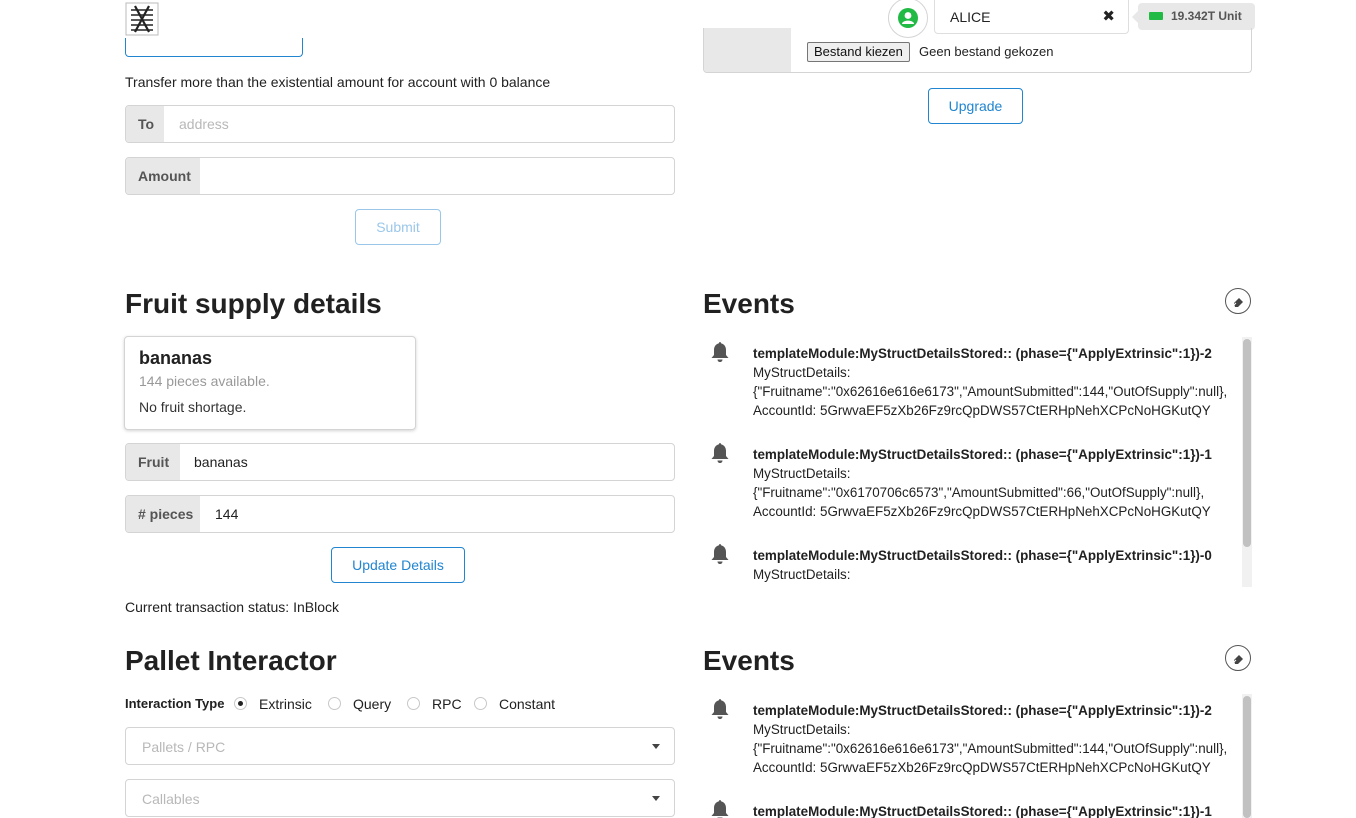  What do you see at coordinates (253, 303) in the screenshot?
I see `fruit-section-title: Fruit supply details` at bounding box center [253, 303].